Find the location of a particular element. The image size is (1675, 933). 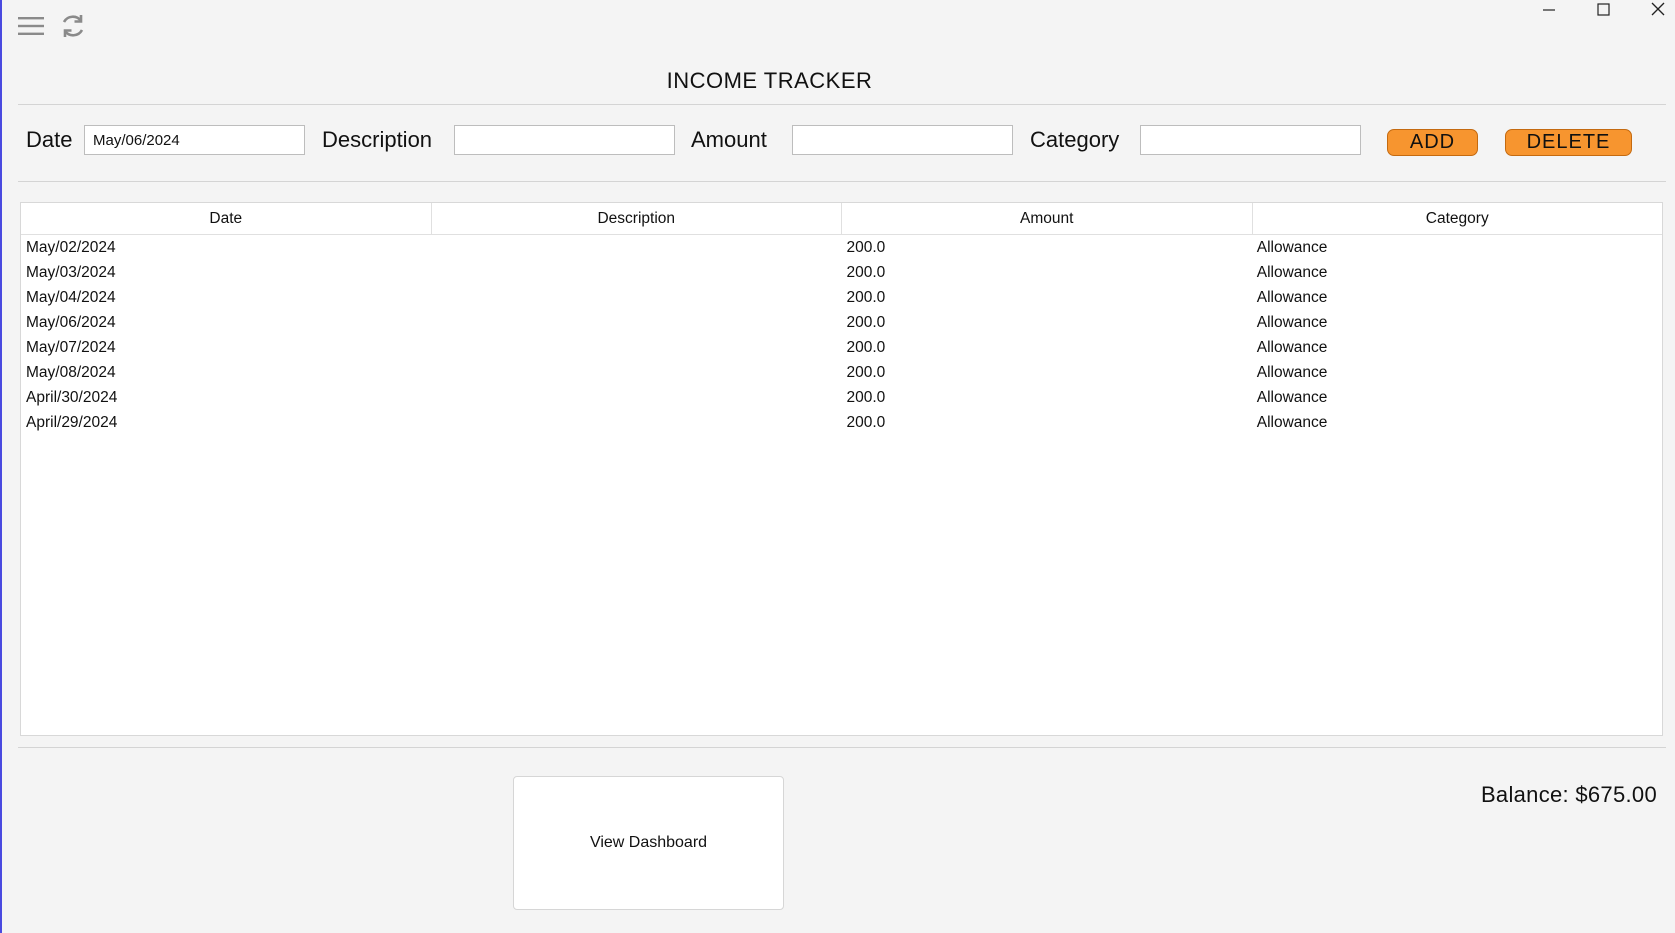

table-row: April/29/2024 200.0 Allowance is located at coordinates (841, 422).